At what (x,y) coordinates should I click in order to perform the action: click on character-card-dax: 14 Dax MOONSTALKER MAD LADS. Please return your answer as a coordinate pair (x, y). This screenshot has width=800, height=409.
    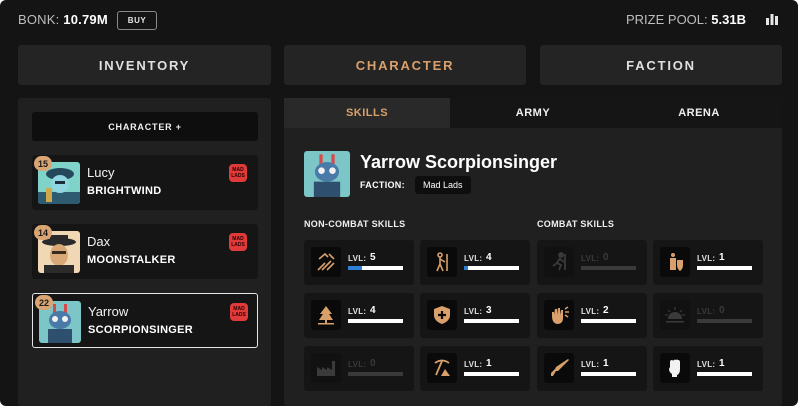
    Looking at the image, I should click on (145, 251).